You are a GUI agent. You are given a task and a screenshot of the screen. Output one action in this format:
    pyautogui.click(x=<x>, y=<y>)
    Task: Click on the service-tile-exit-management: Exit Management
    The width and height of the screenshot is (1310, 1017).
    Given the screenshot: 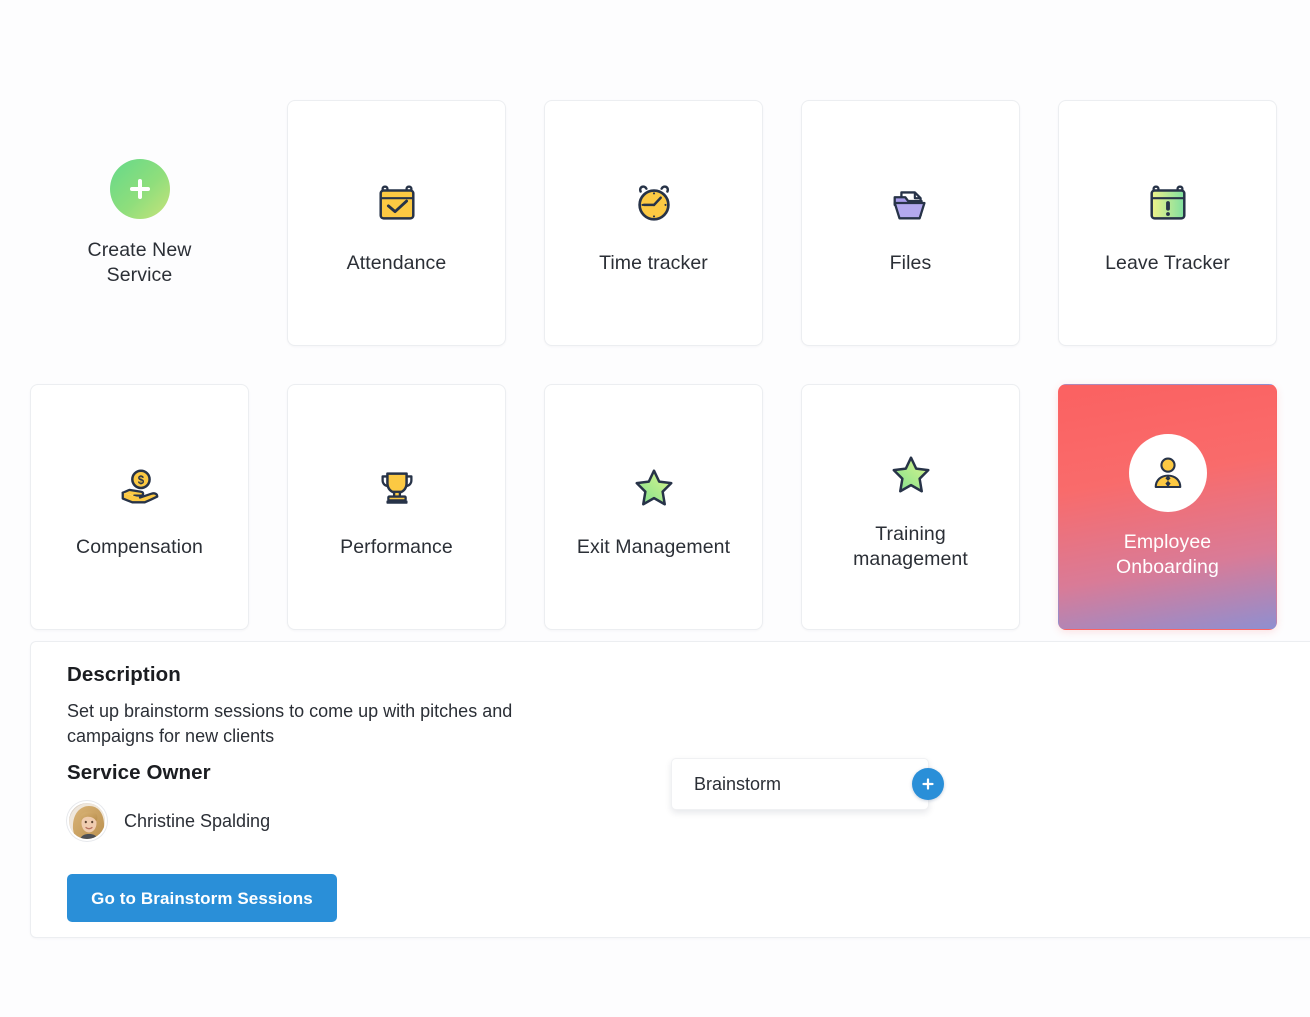 What is the action you would take?
    pyautogui.click(x=653, y=507)
    